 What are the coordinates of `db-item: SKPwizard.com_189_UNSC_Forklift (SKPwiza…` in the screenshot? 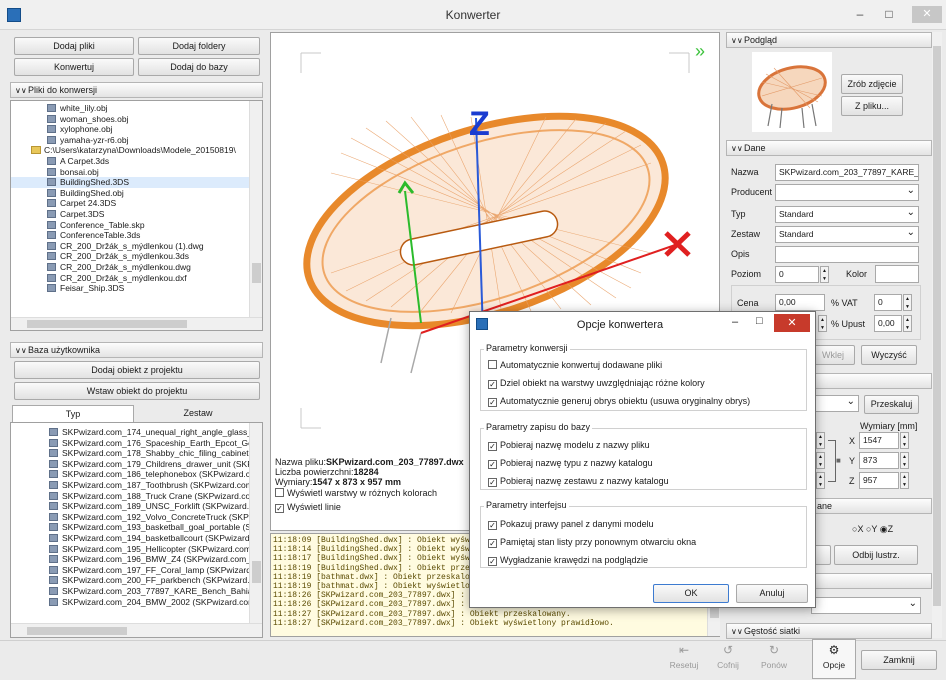 It's located at (130, 506).